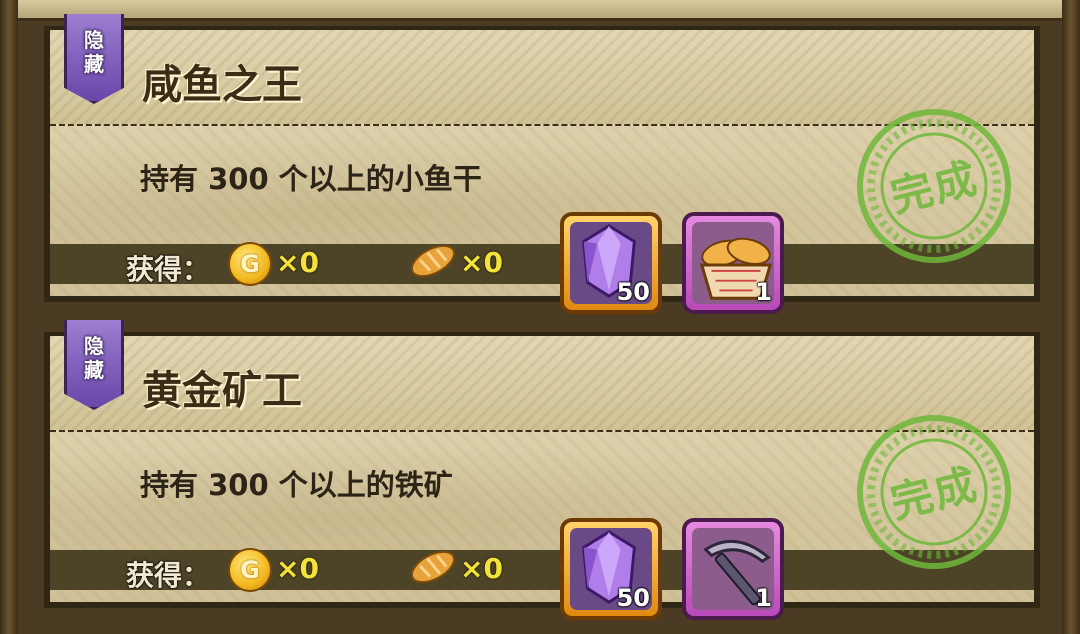 The image size is (1080, 634). Describe the element at coordinates (311, 179) in the screenshot. I see `mission-description: 持有 300 个以上的小鱼干` at that location.